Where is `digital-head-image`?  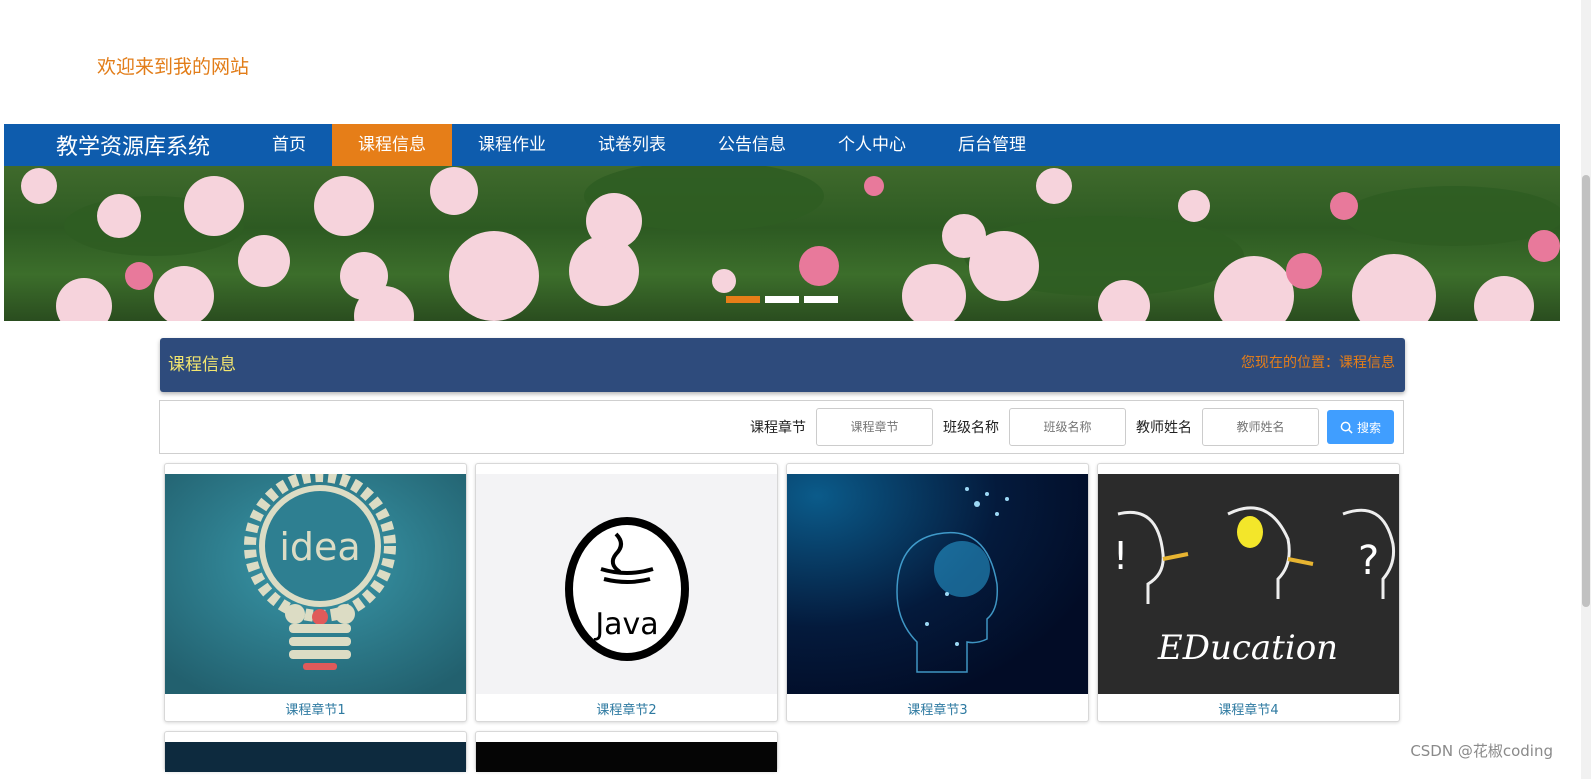
digital-head-image is located at coordinates (937, 584).